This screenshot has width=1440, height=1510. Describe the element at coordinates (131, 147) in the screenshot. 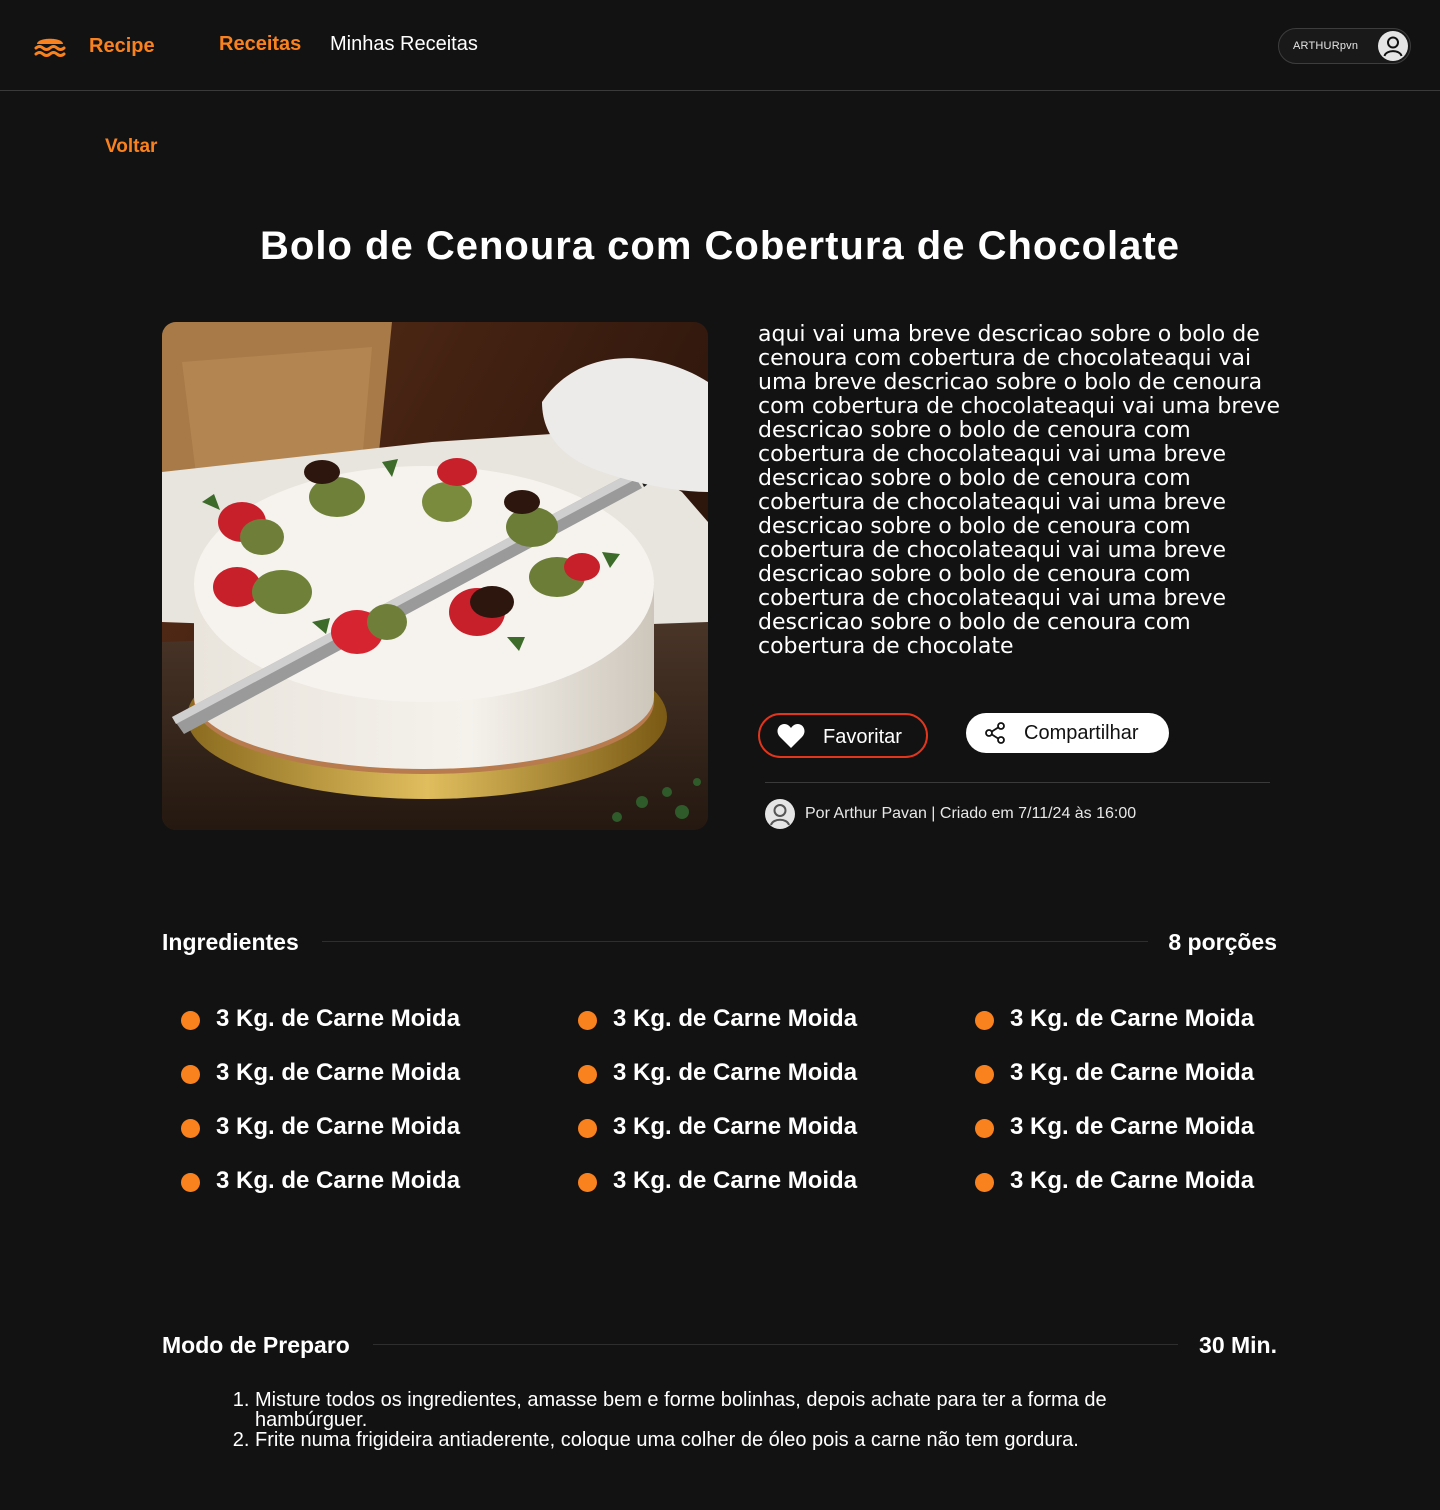

I see `back-link: Voltar` at that location.